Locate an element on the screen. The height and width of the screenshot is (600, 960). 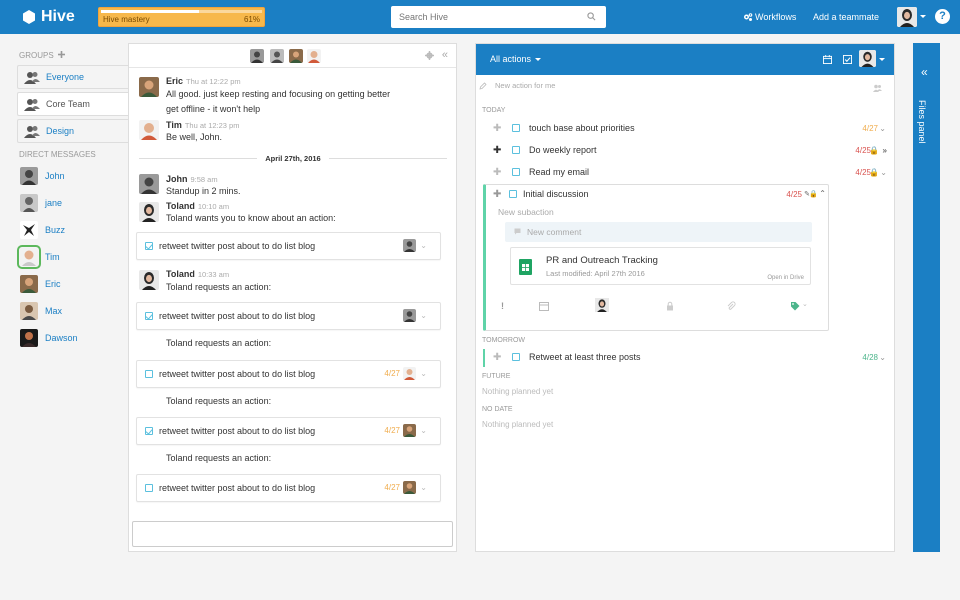
search-box is located at coordinates (498, 17).